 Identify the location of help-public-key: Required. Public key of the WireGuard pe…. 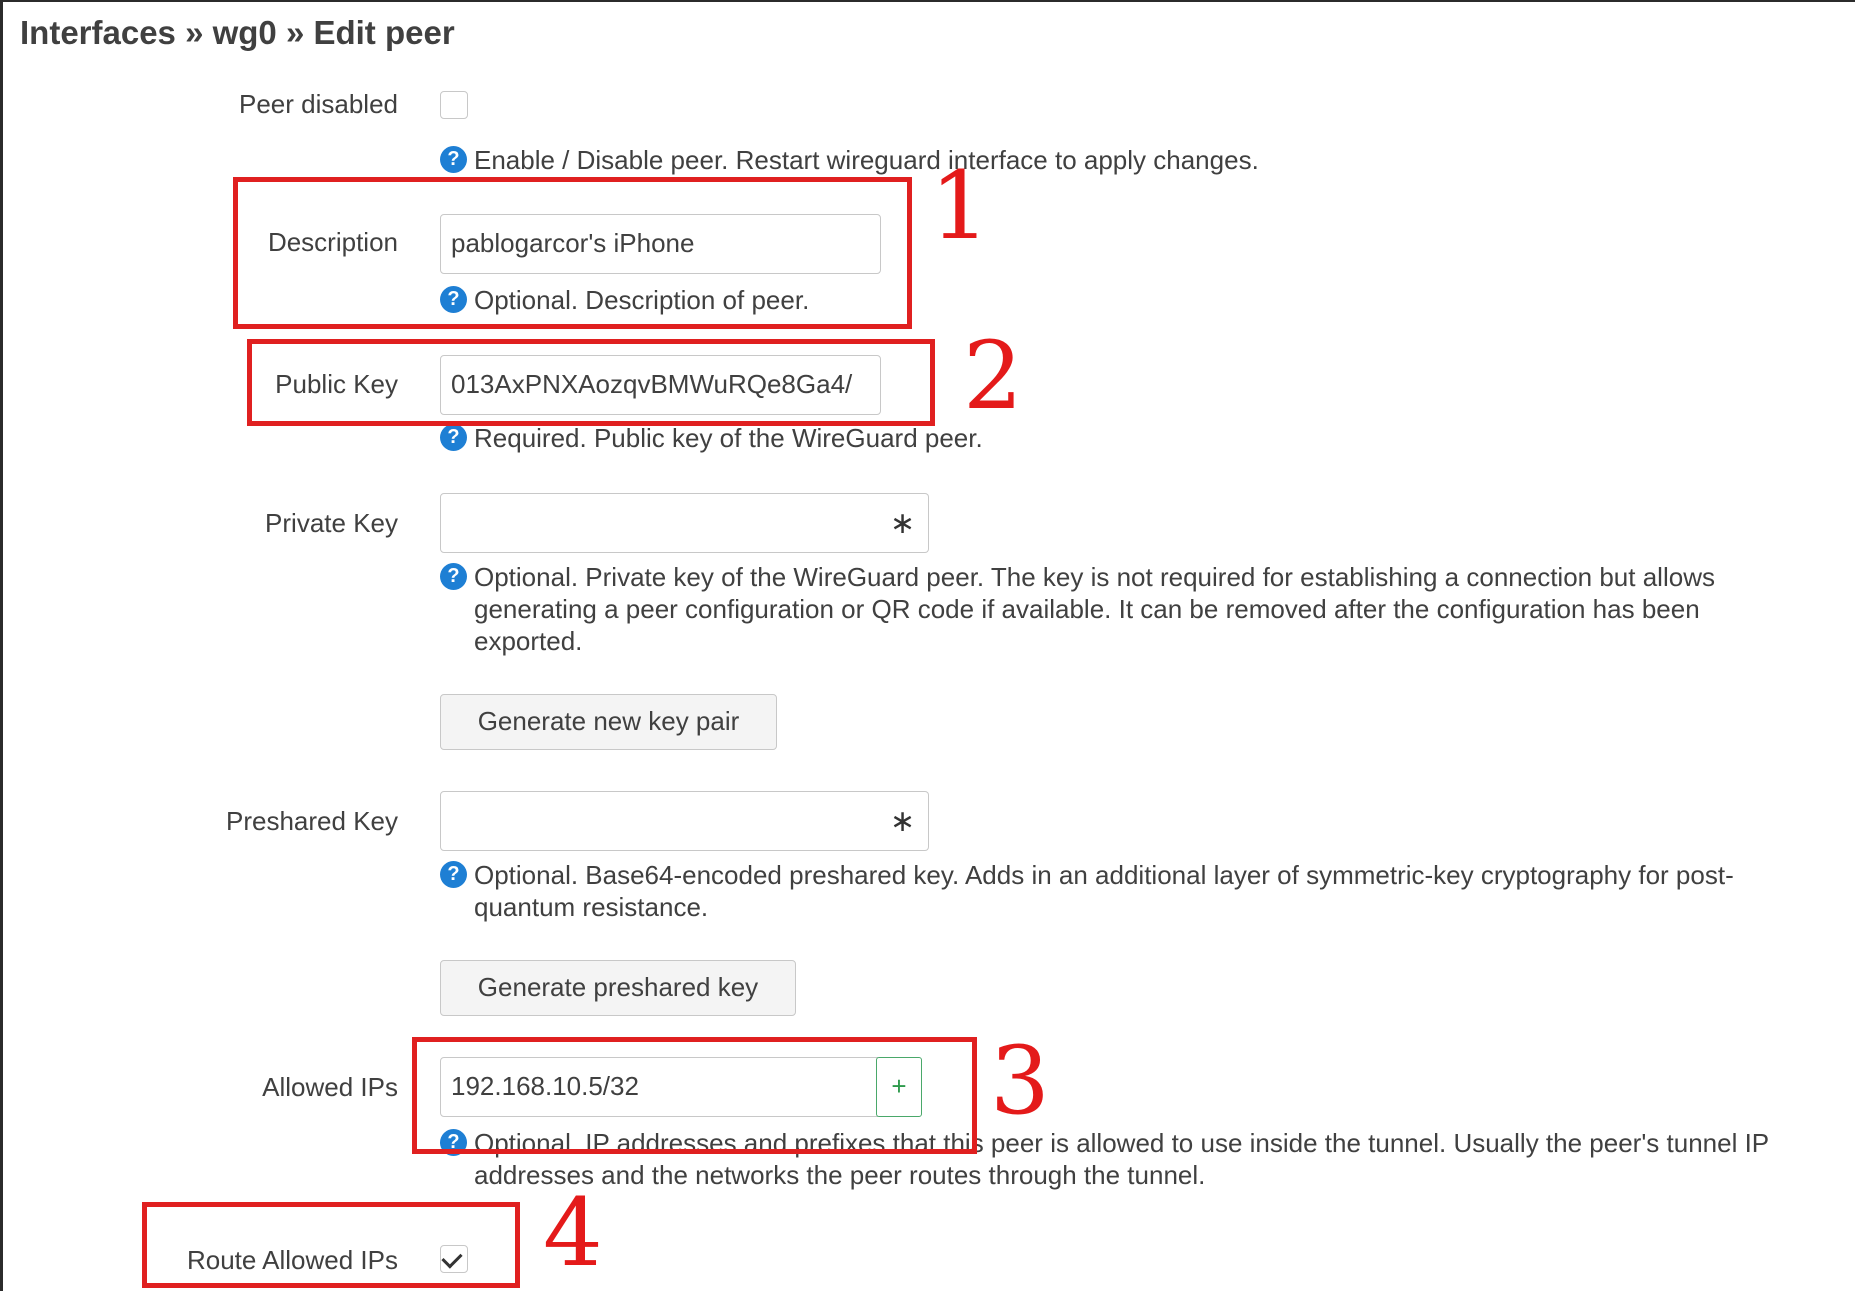
(728, 438).